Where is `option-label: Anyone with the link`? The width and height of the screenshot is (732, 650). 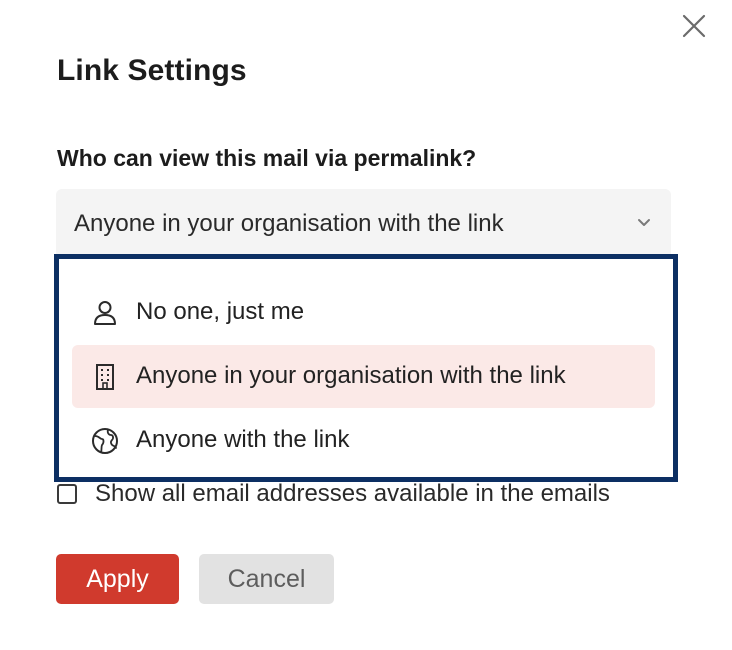
option-label: Anyone with the link is located at coordinates (243, 439).